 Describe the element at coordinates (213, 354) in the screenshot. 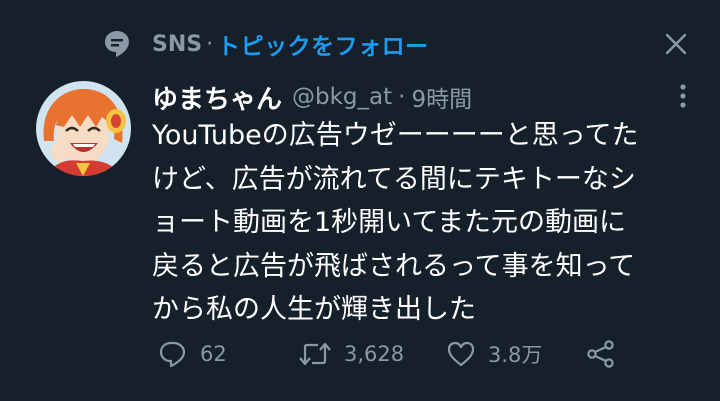

I see `reply-count: 62` at that location.